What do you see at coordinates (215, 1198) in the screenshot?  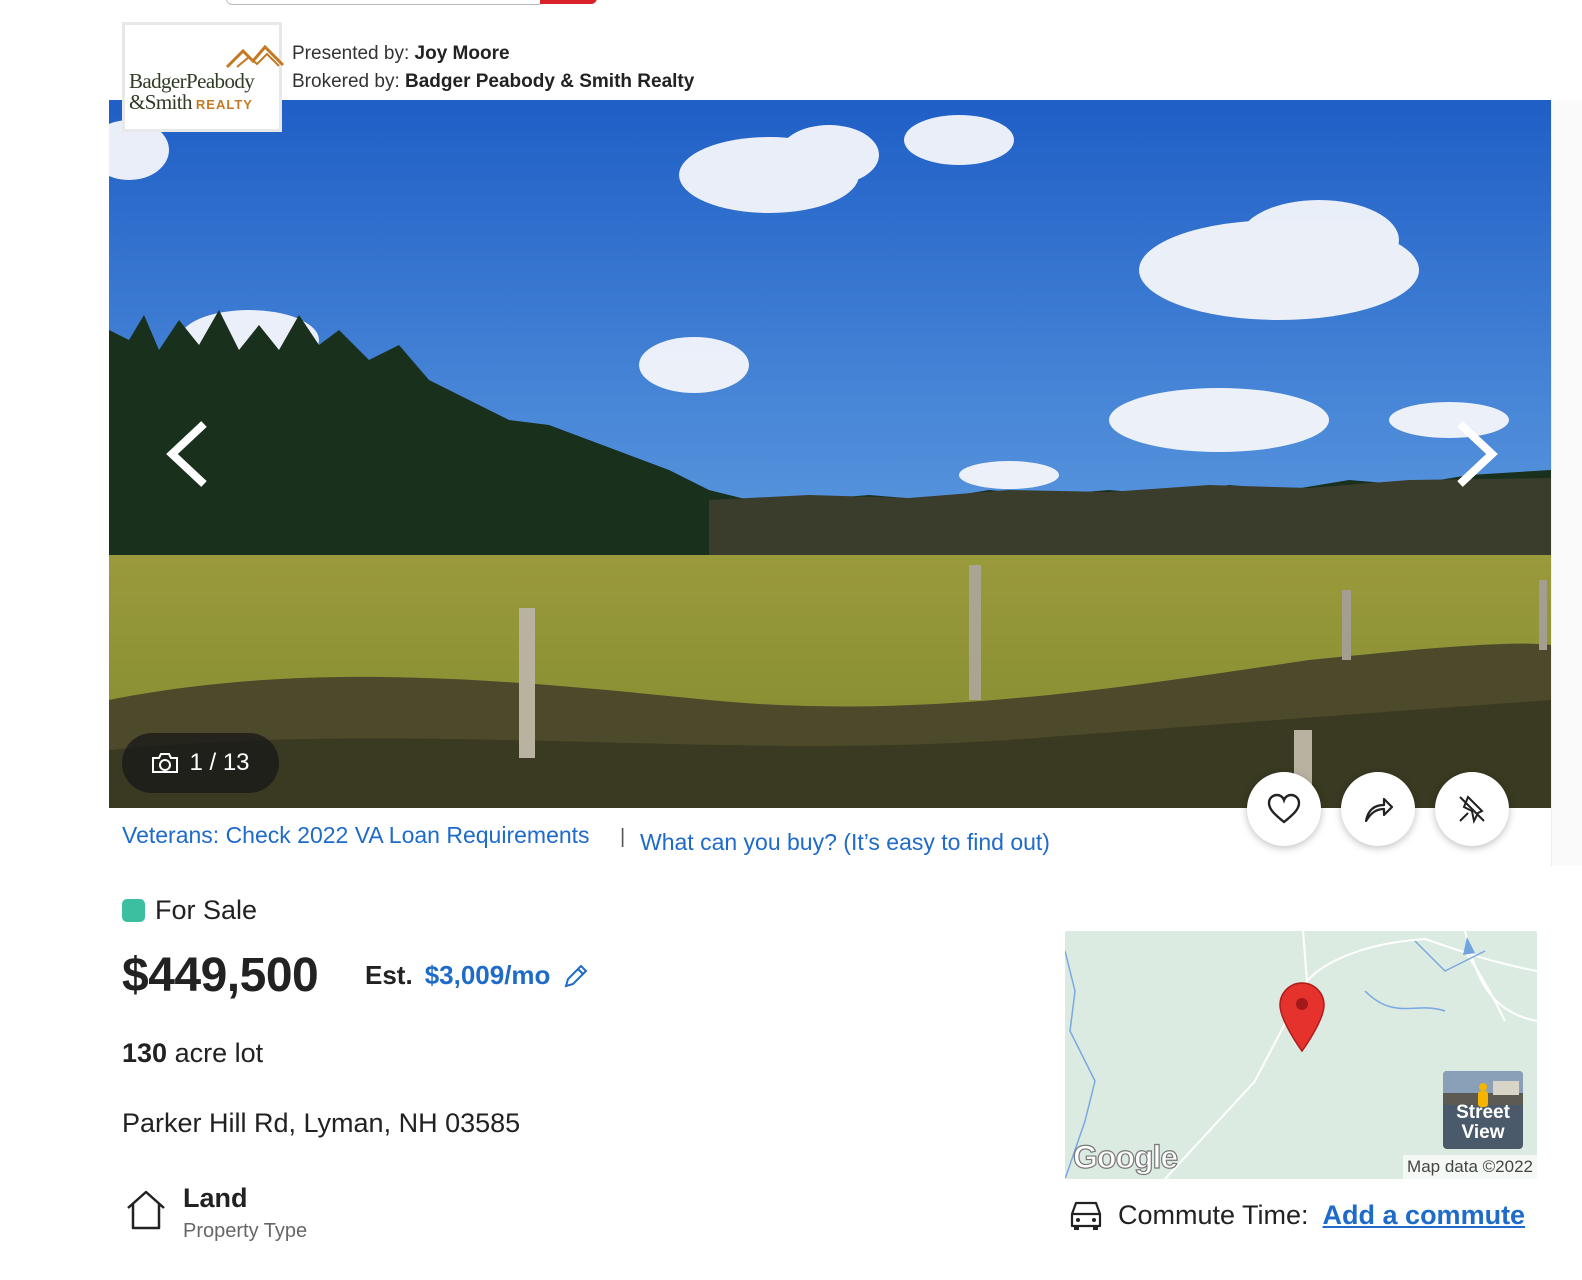 I see `property-type-value: Land` at bounding box center [215, 1198].